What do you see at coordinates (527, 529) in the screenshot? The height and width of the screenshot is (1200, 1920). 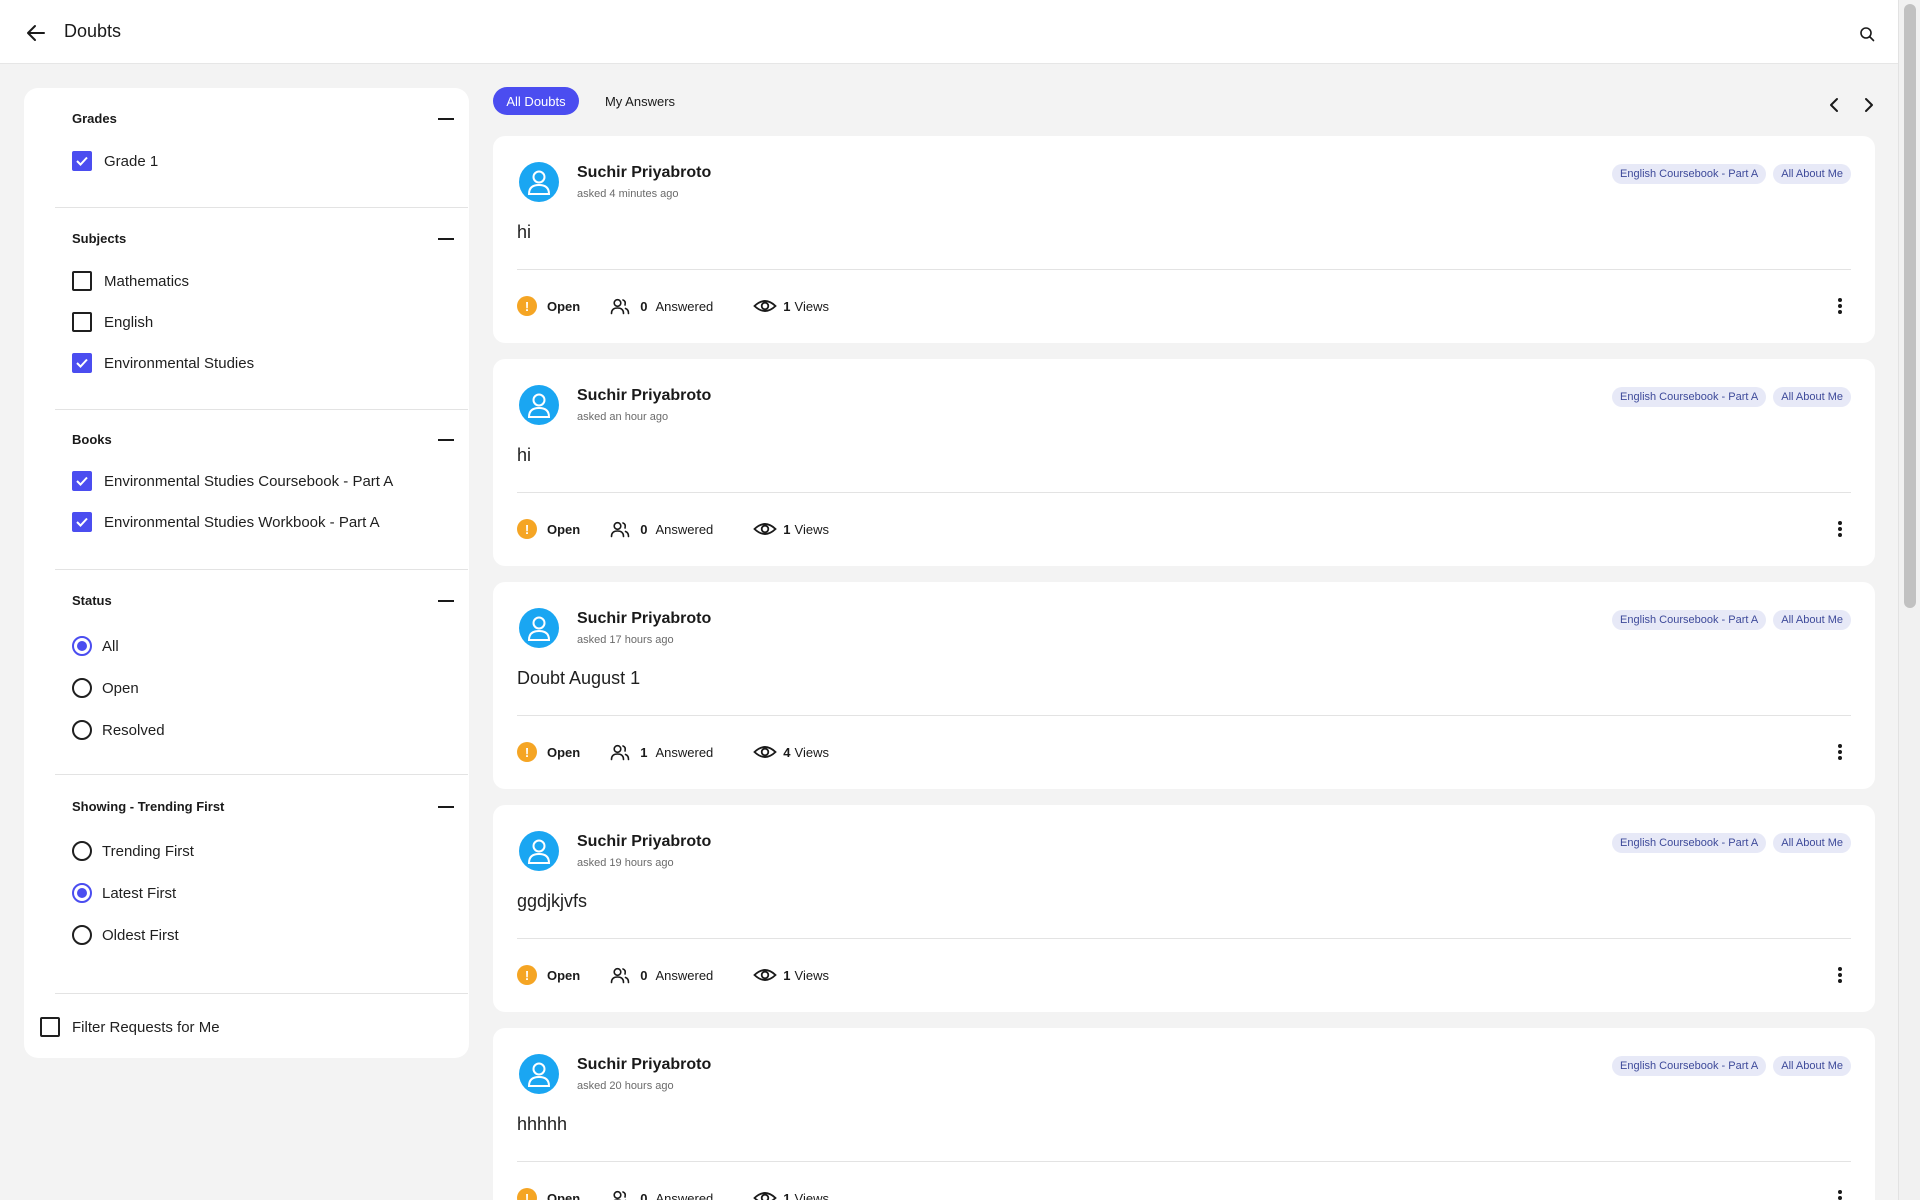 I see `exclamation-icon: !` at bounding box center [527, 529].